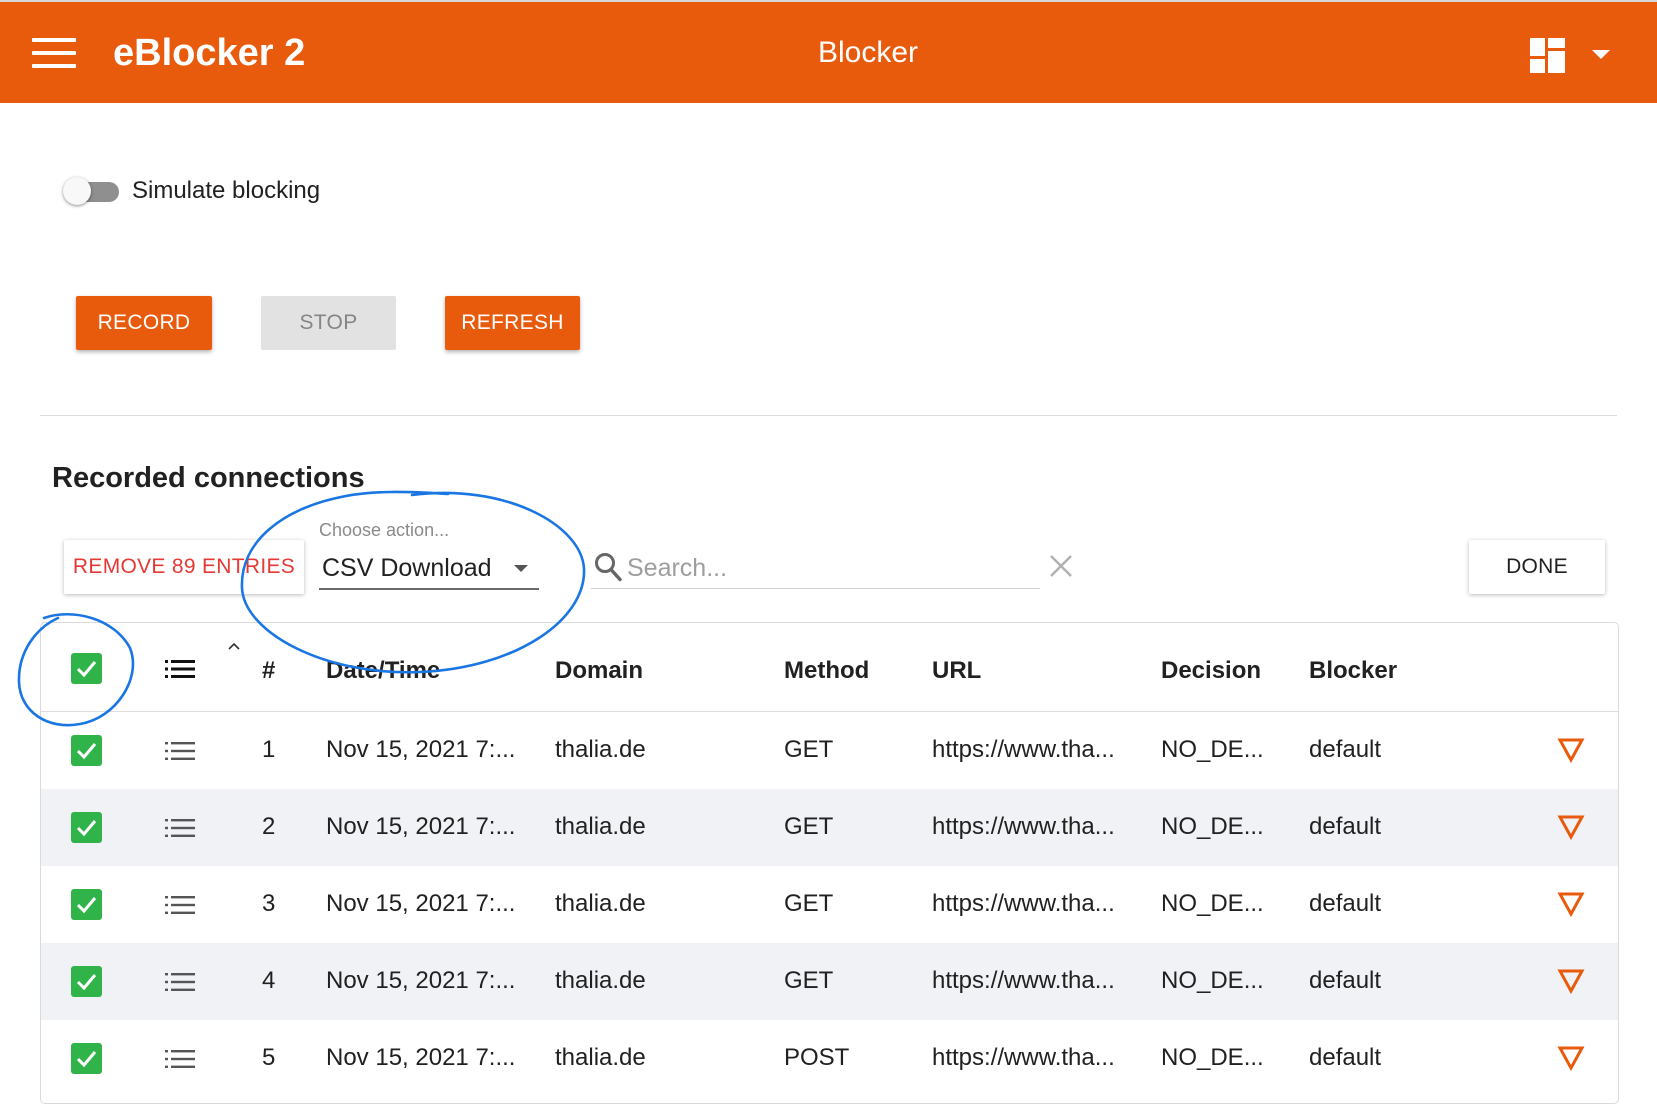 This screenshot has width=1657, height=1104. What do you see at coordinates (817, 1057) in the screenshot?
I see `cell-method: POST` at bounding box center [817, 1057].